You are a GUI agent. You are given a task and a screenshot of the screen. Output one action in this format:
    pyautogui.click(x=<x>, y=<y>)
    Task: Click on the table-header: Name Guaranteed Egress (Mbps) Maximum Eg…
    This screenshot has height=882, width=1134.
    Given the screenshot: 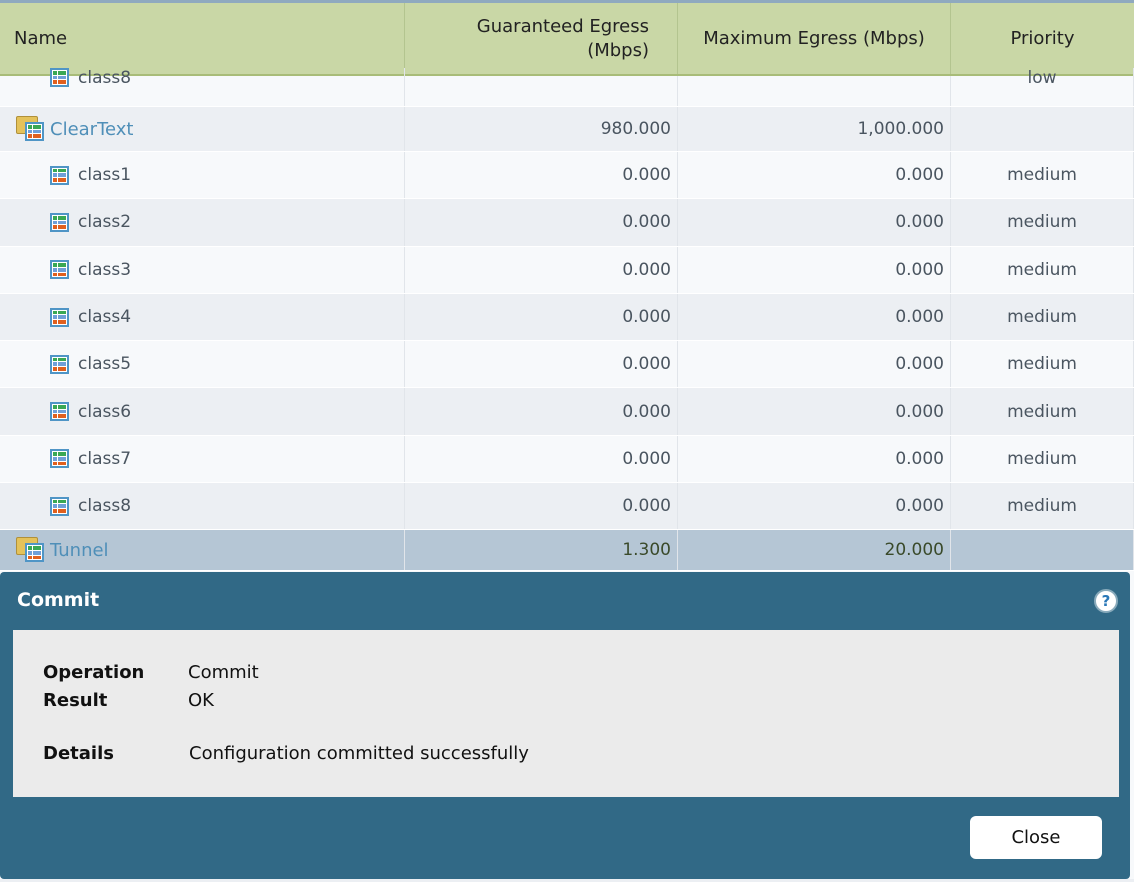 What is the action you would take?
    pyautogui.click(x=567, y=38)
    